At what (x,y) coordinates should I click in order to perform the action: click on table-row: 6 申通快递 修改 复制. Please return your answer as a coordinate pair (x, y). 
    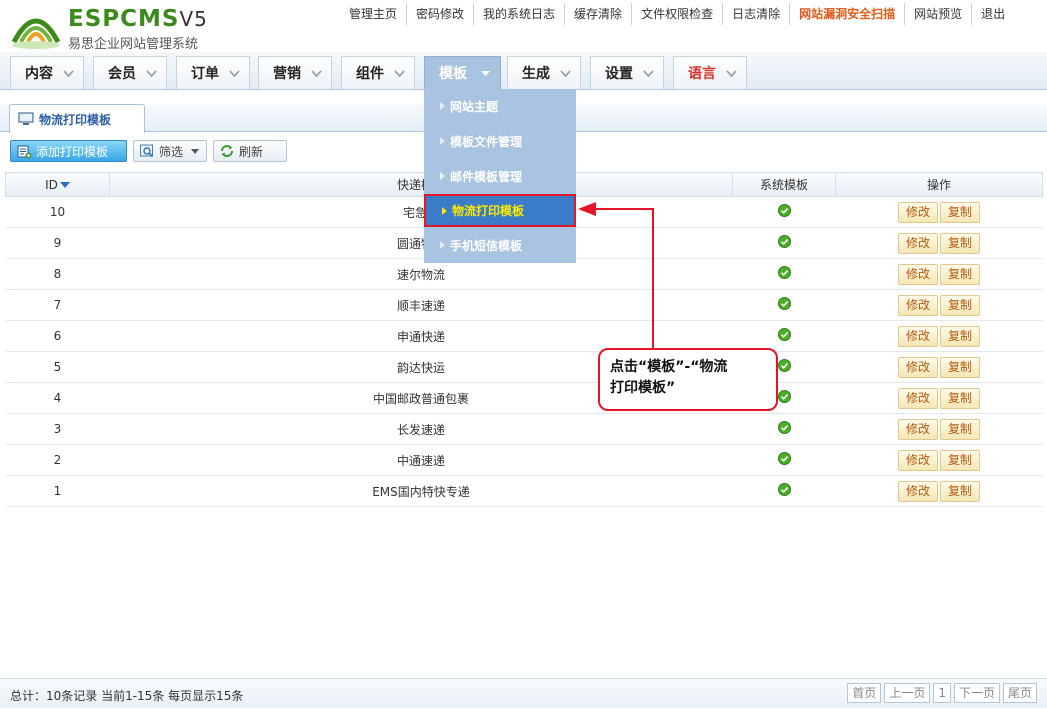
    Looking at the image, I should click on (524, 336).